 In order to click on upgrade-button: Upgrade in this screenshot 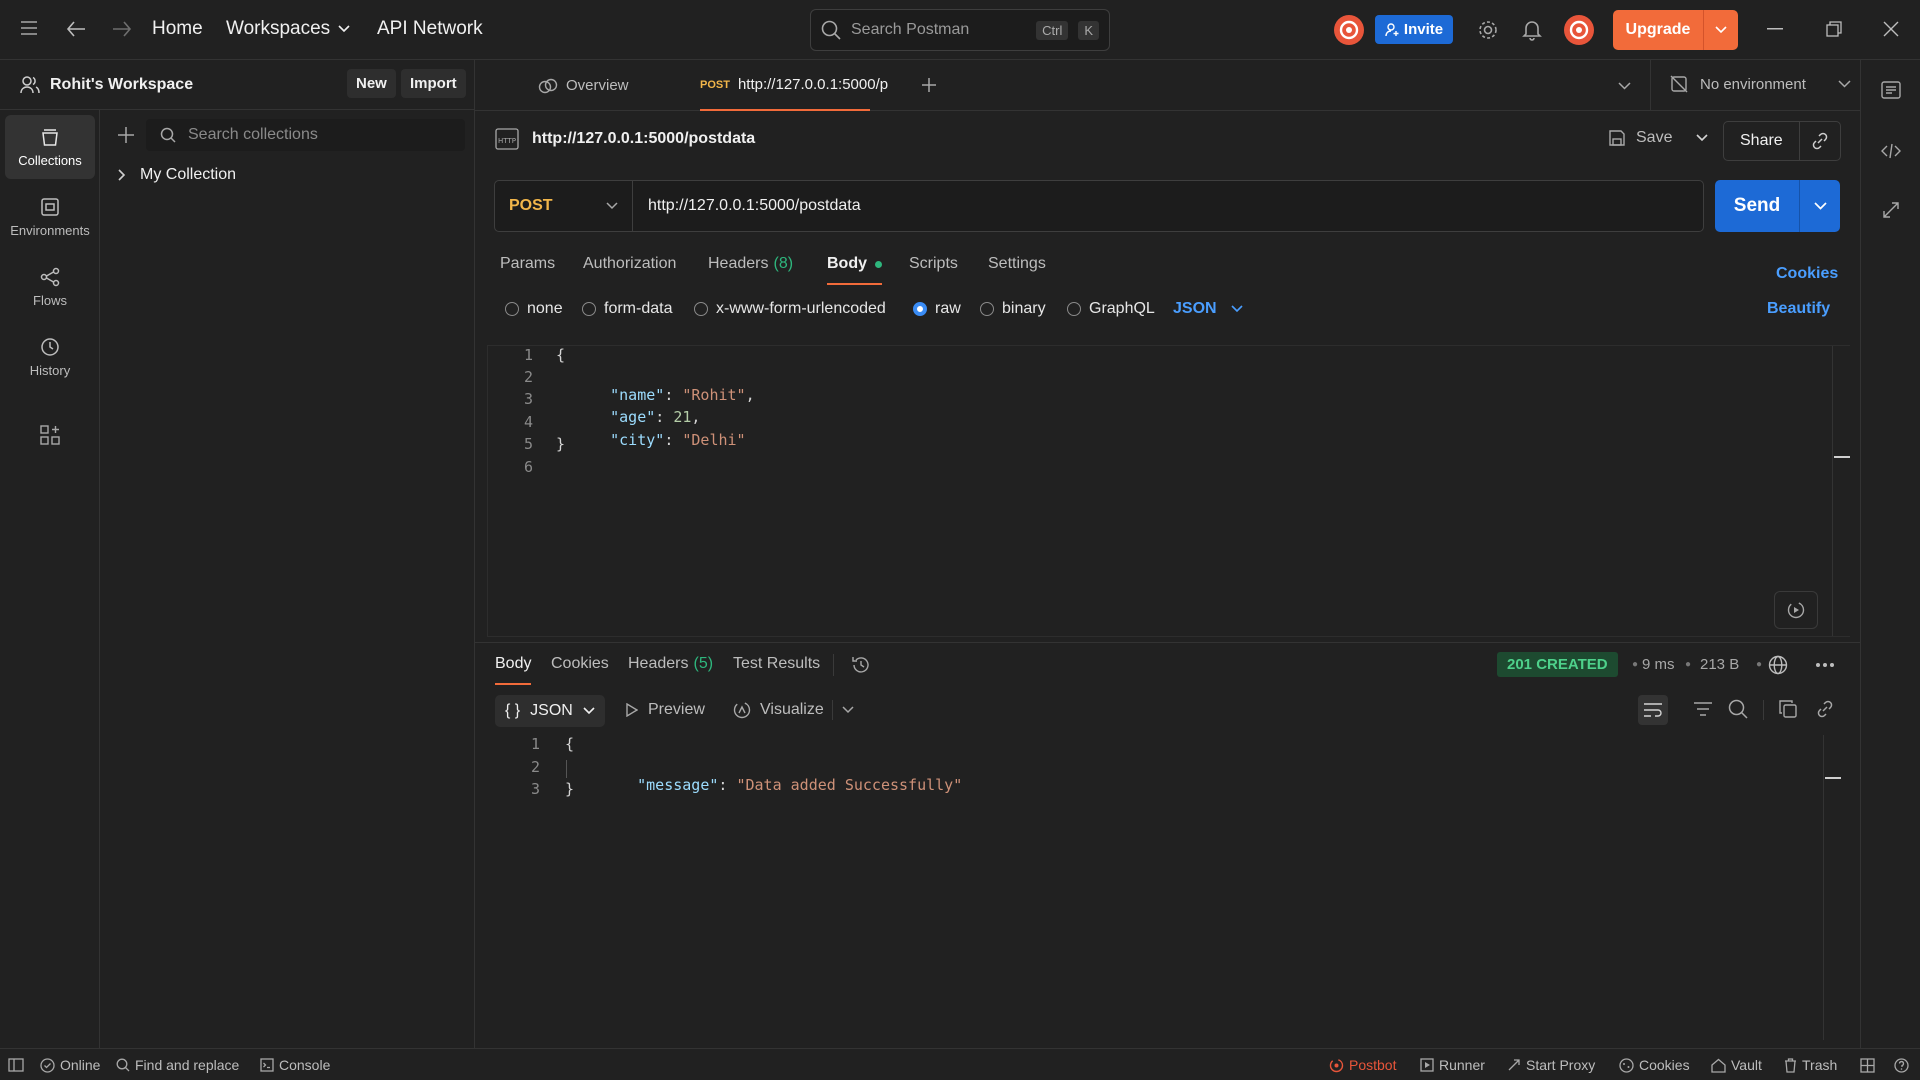, I will do `click(1675, 30)`.